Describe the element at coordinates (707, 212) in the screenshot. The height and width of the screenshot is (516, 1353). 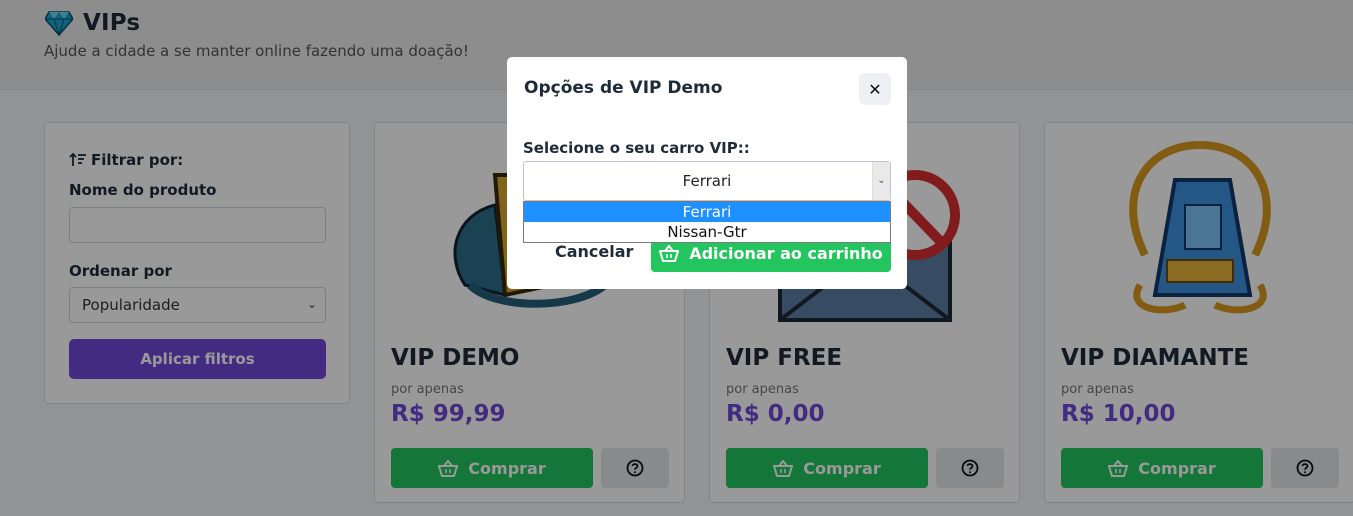
I see `car-option-ferrari: Ferrari` at that location.